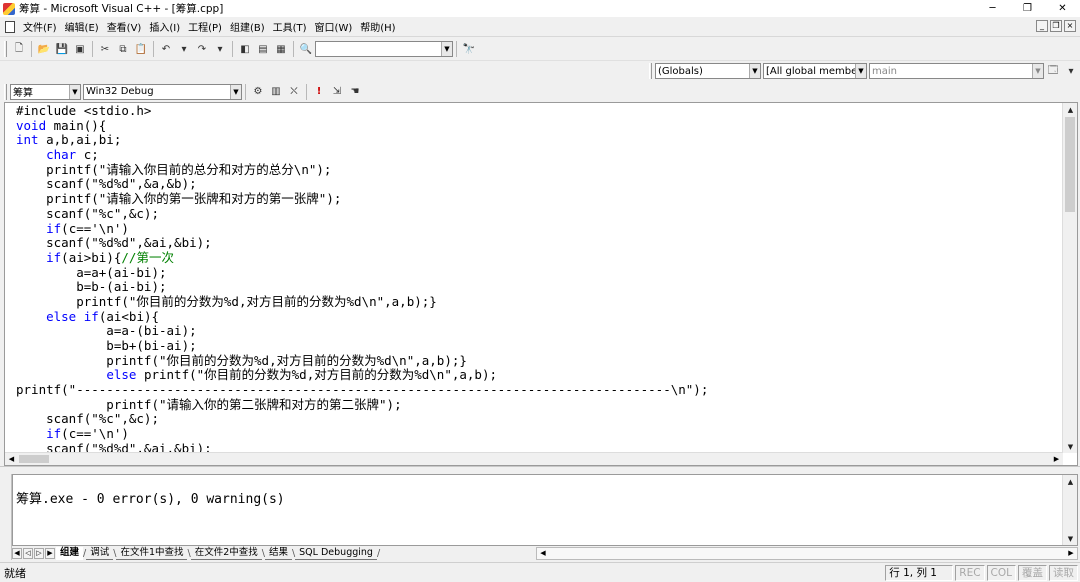 This screenshot has height=582, width=1080. Describe the element at coordinates (539, 184) in the screenshot. I see `code-line: scanf("%d%d",&a,&b);` at that location.